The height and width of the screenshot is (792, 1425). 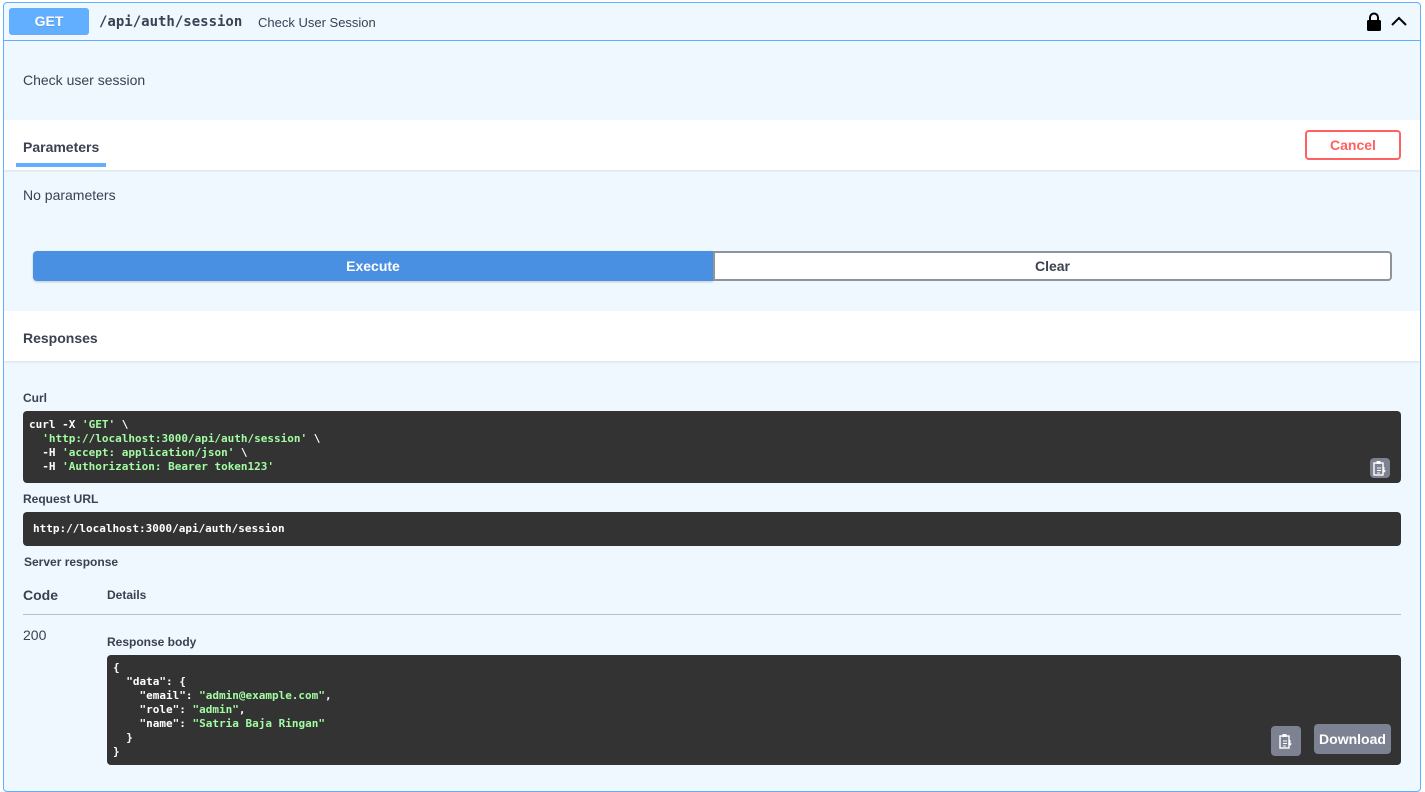 What do you see at coordinates (60, 338) in the screenshot?
I see `responses-title: Responses` at bounding box center [60, 338].